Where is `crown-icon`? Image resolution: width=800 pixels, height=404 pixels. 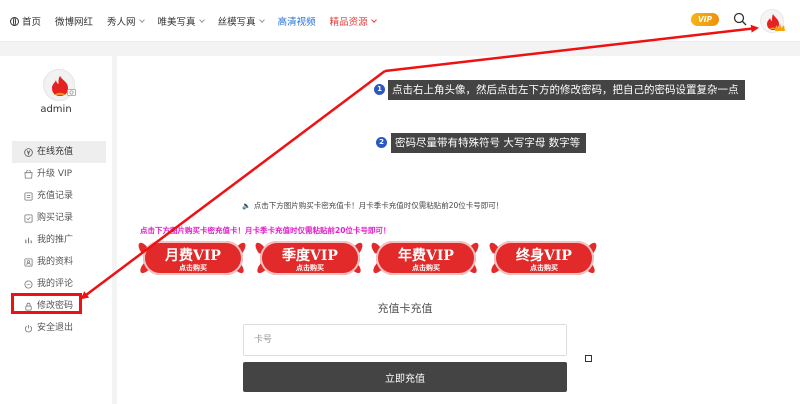 crown-icon is located at coordinates (780, 27).